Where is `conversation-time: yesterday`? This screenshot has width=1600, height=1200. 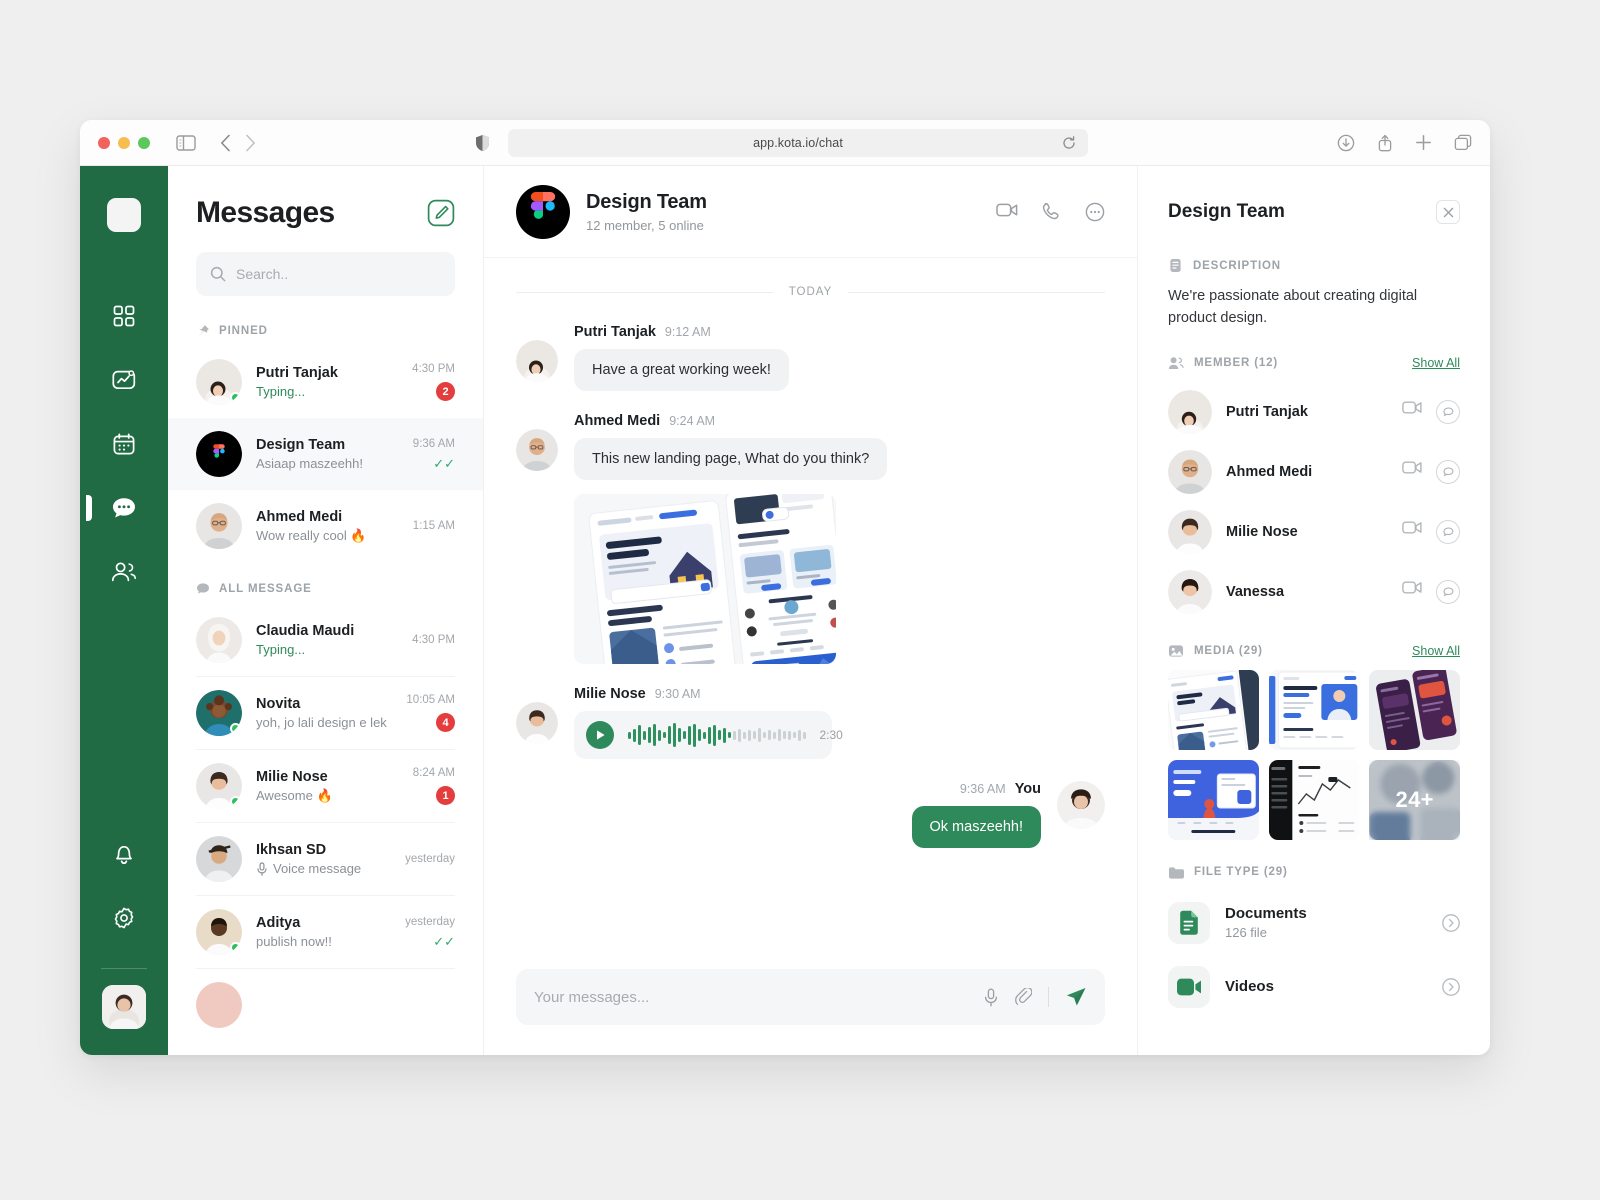 conversation-time: yesterday is located at coordinates (430, 859).